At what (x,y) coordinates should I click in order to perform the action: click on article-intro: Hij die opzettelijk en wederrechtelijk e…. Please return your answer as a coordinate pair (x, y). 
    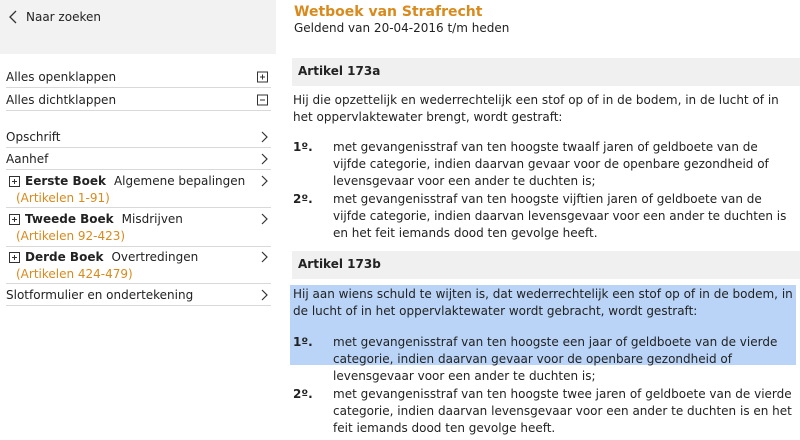
    Looking at the image, I should click on (536, 108).